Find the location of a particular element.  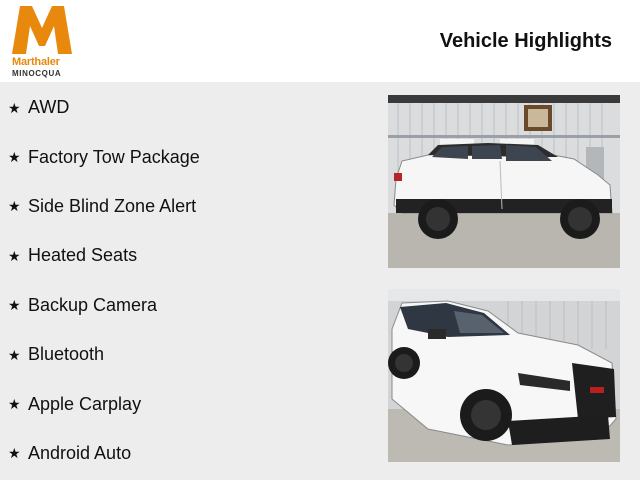

feature-label: AWD is located at coordinates (49, 107).